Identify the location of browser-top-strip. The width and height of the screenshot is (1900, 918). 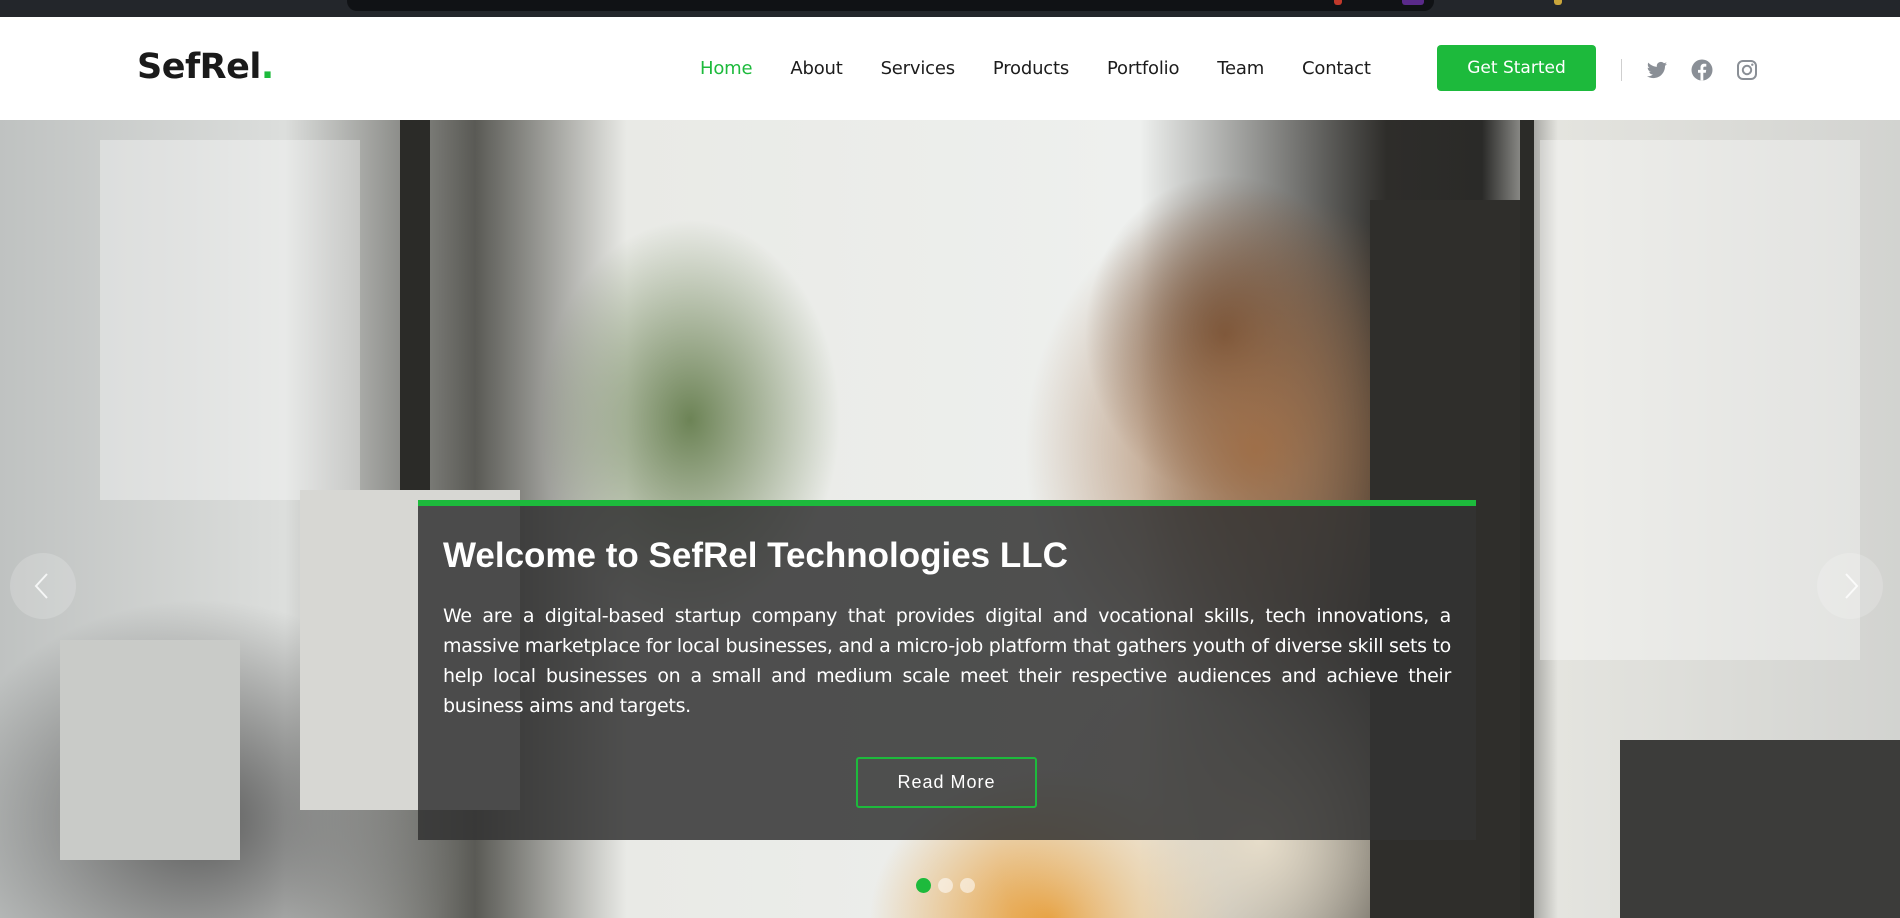
(950, 8).